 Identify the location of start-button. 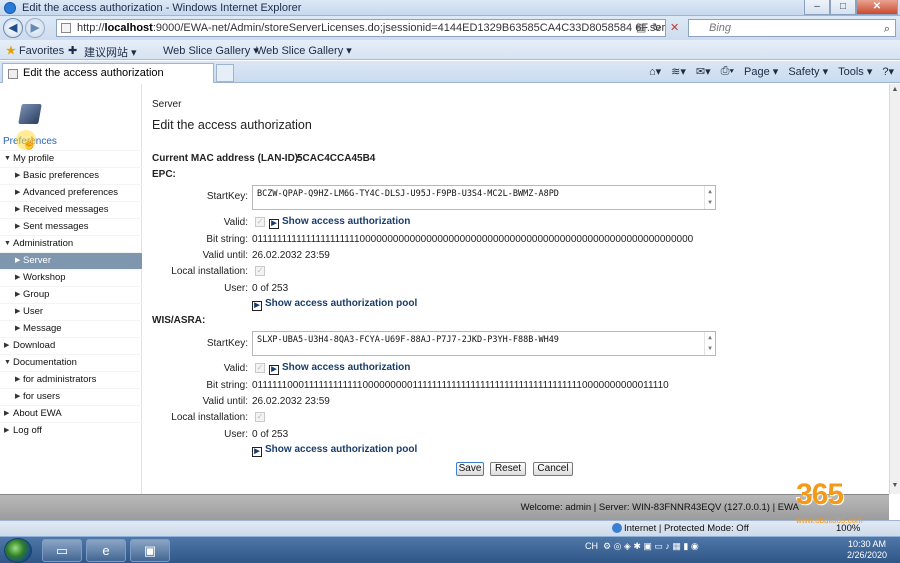
(18, 550).